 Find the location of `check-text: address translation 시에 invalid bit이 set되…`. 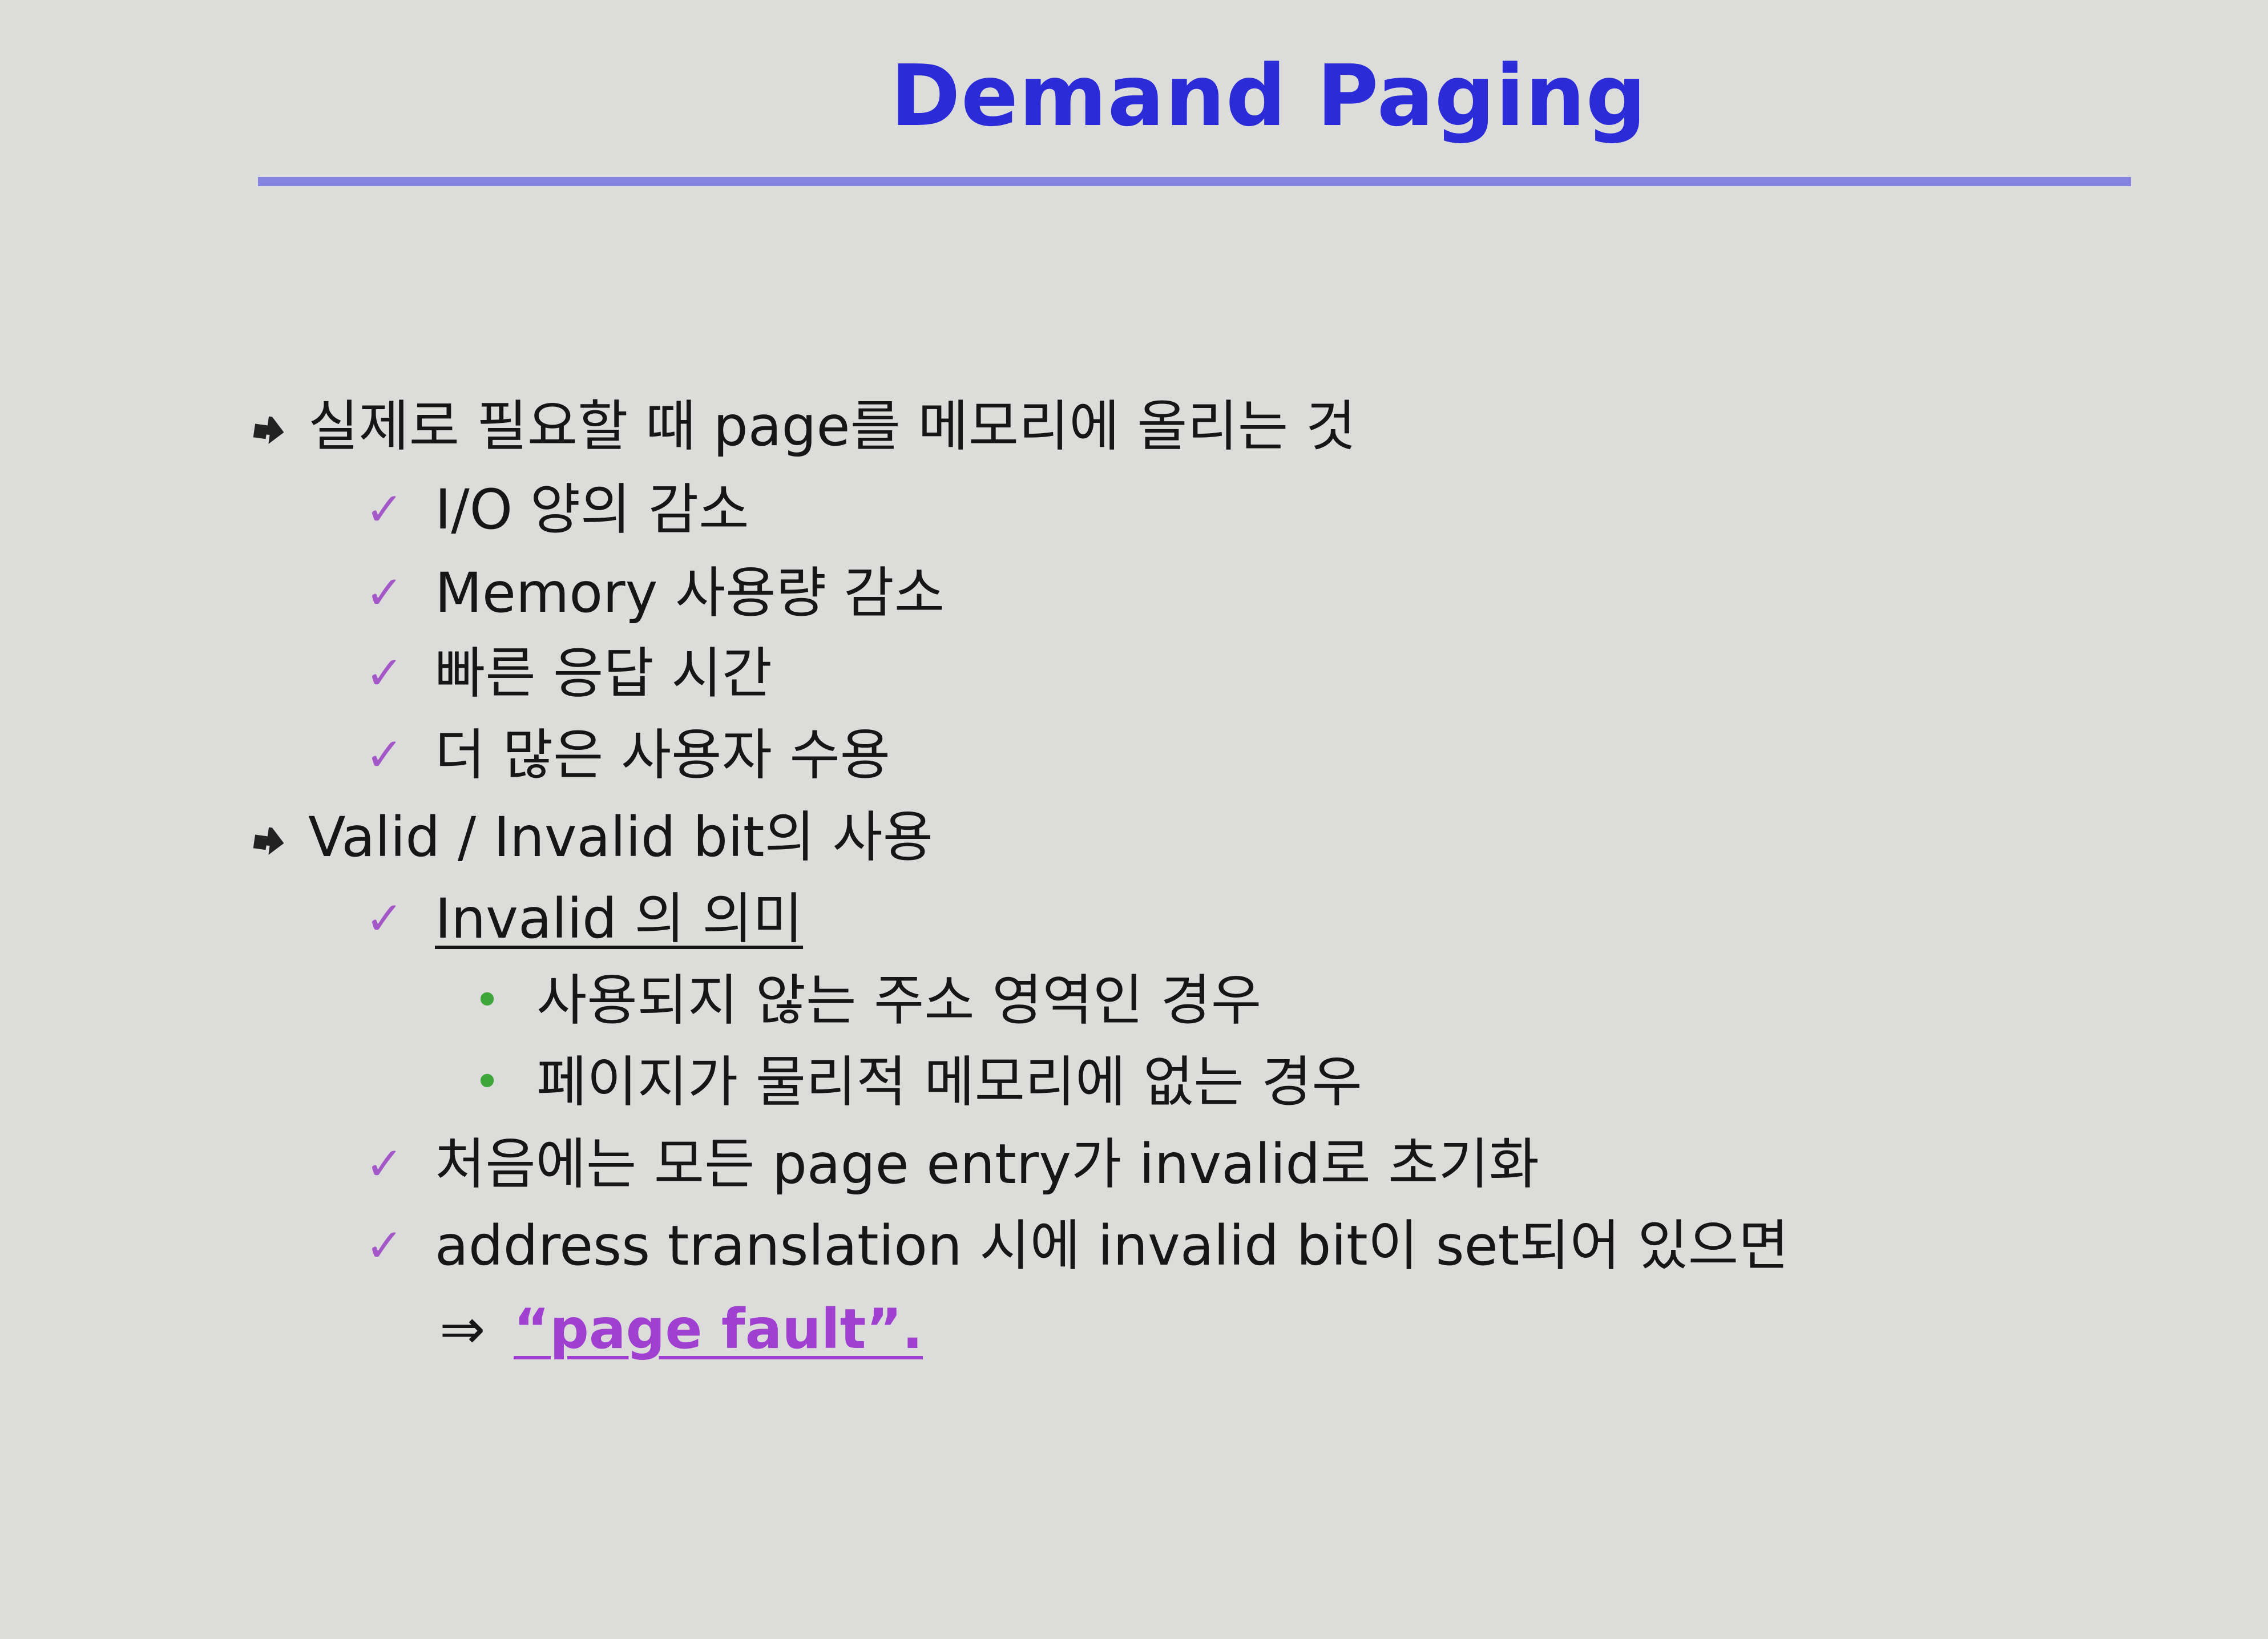

check-text: address translation 시에 invalid bit이 set되… is located at coordinates (1112, 1246).